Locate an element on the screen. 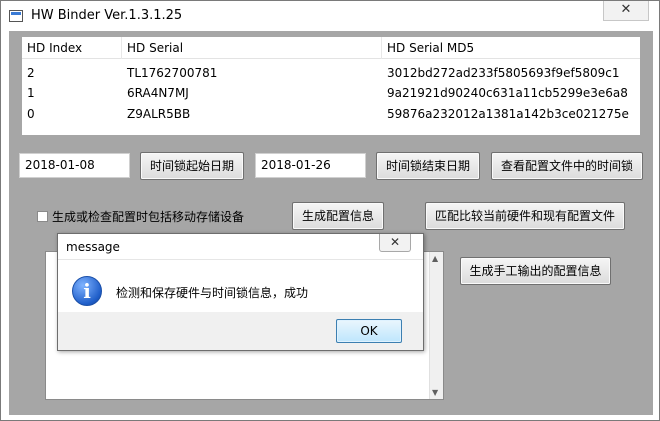 The height and width of the screenshot is (421, 660). output-scrollbar: ▲ ▼ is located at coordinates (436, 325).